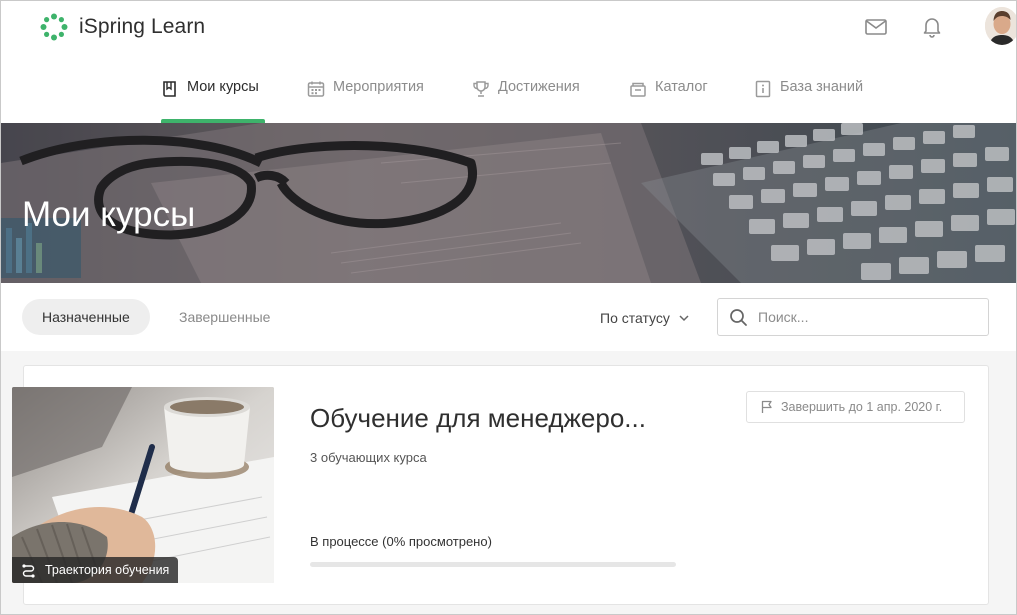 The height and width of the screenshot is (615, 1017). I want to click on progress-bar, so click(493, 564).